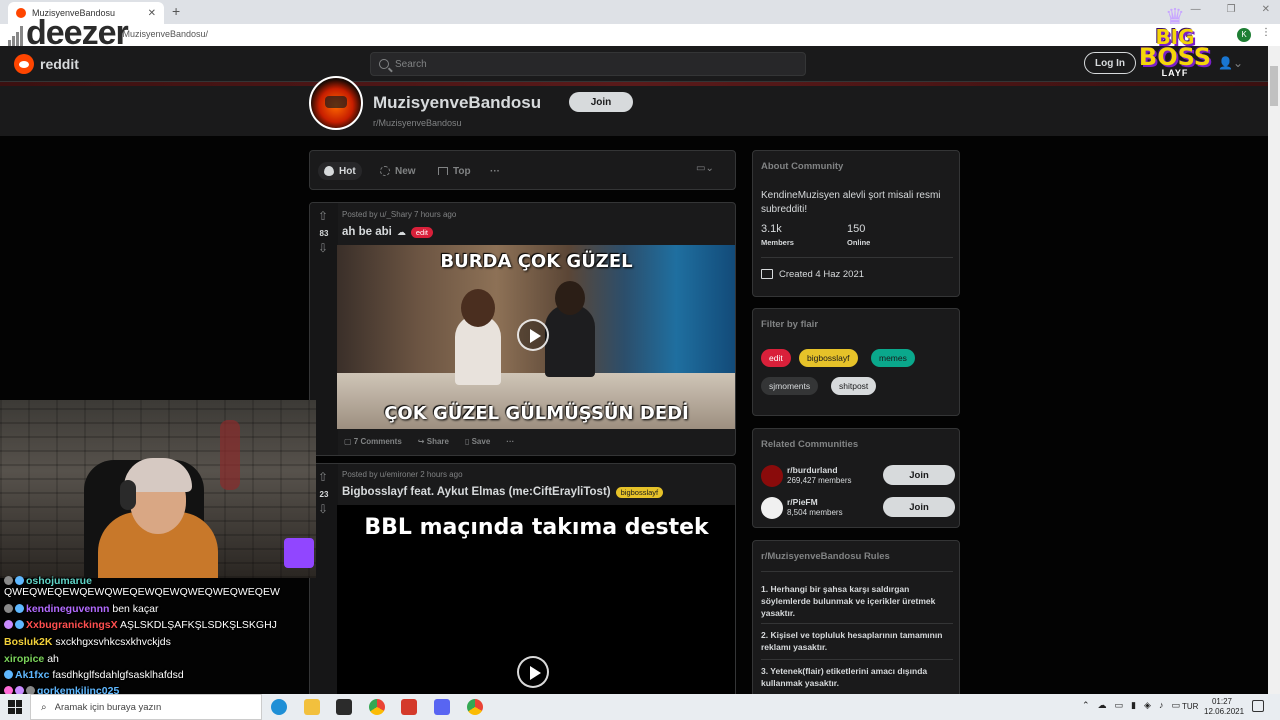 This screenshot has width=1280, height=720. I want to click on burdurland-avatar, so click(772, 476).